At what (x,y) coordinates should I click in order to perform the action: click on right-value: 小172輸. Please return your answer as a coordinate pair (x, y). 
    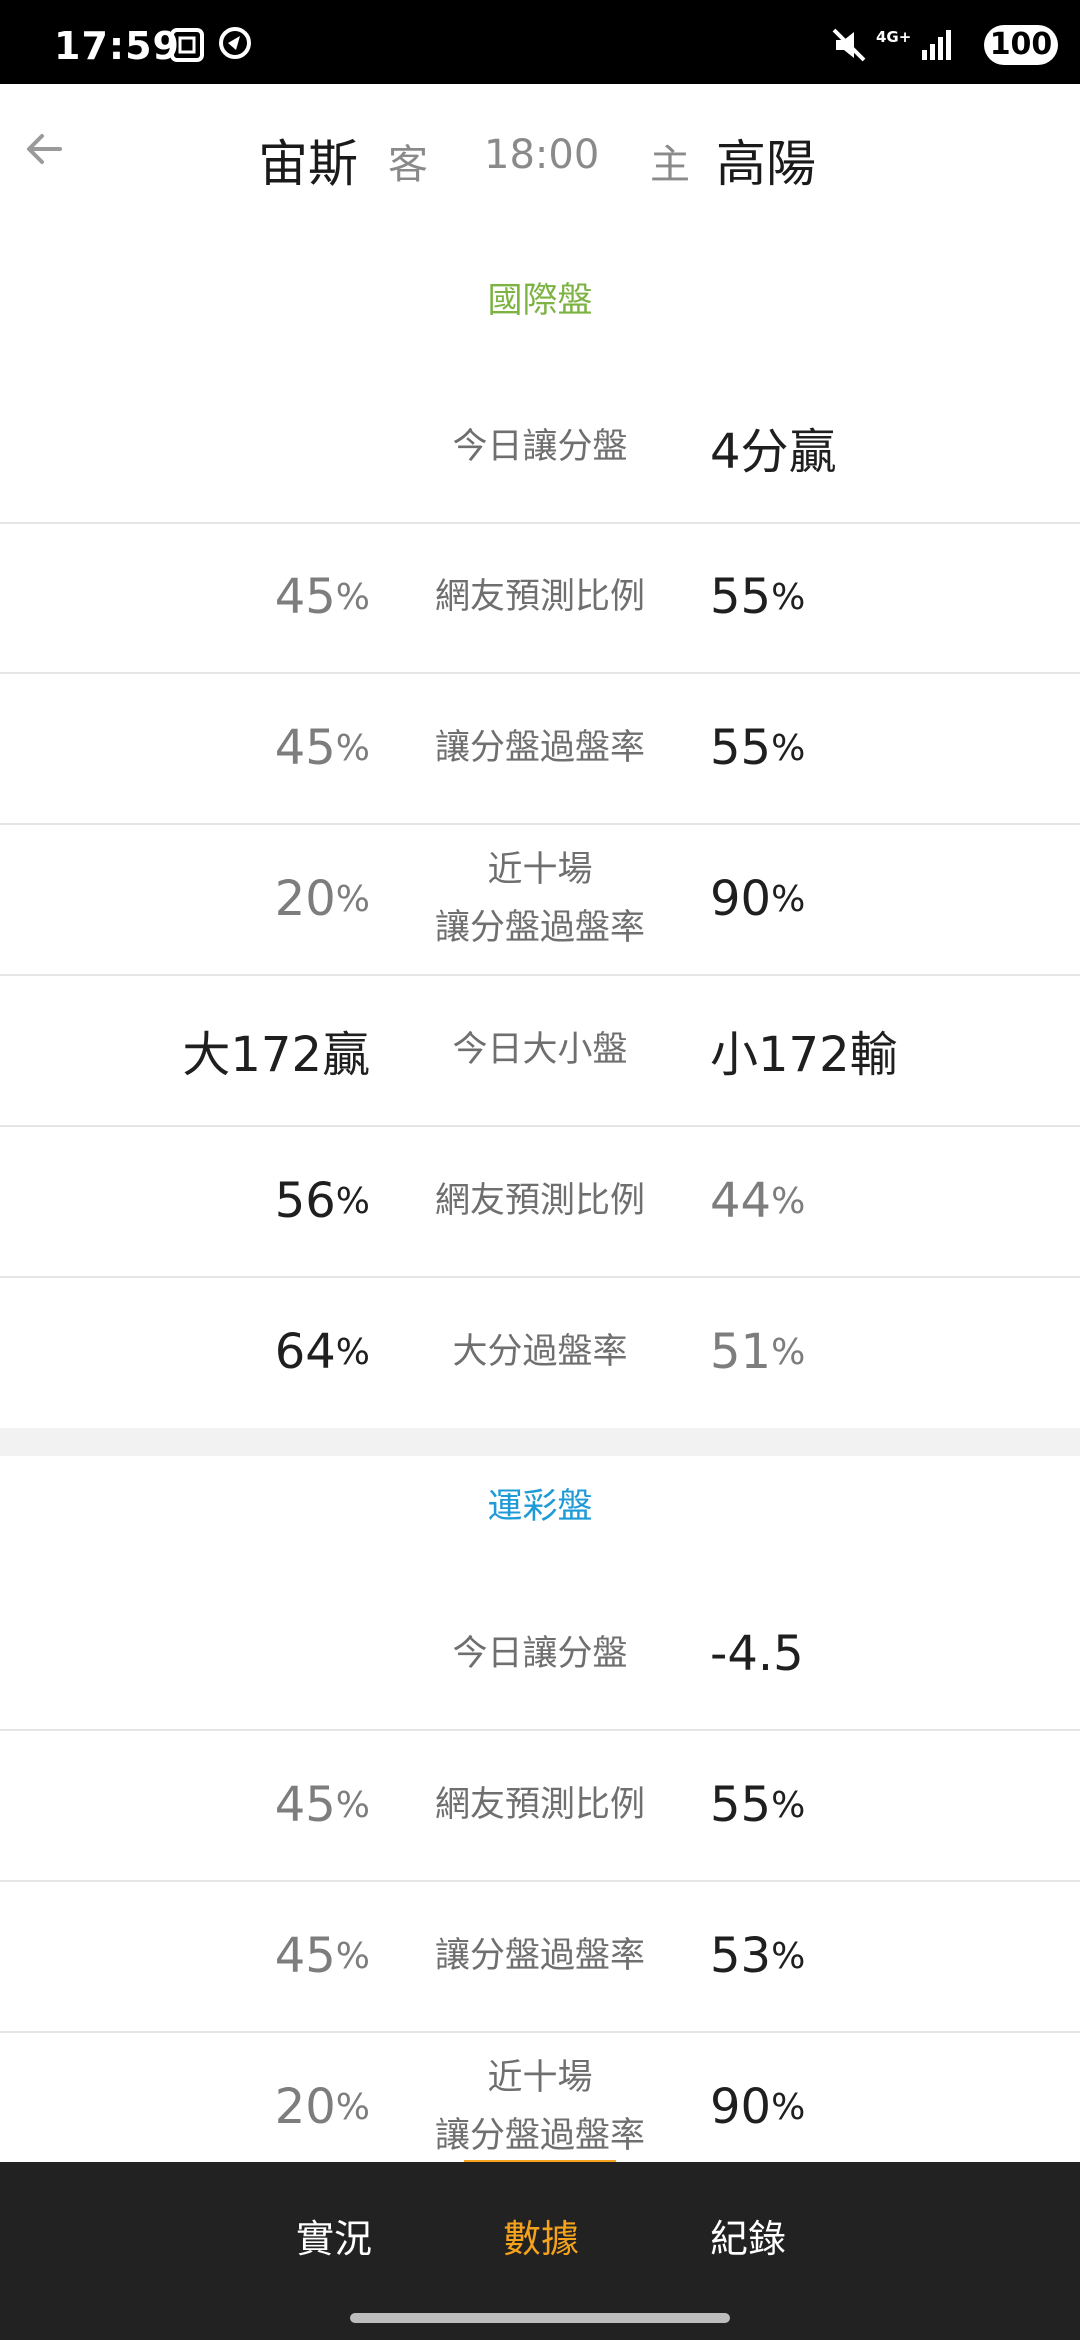
    Looking at the image, I should click on (804, 1055).